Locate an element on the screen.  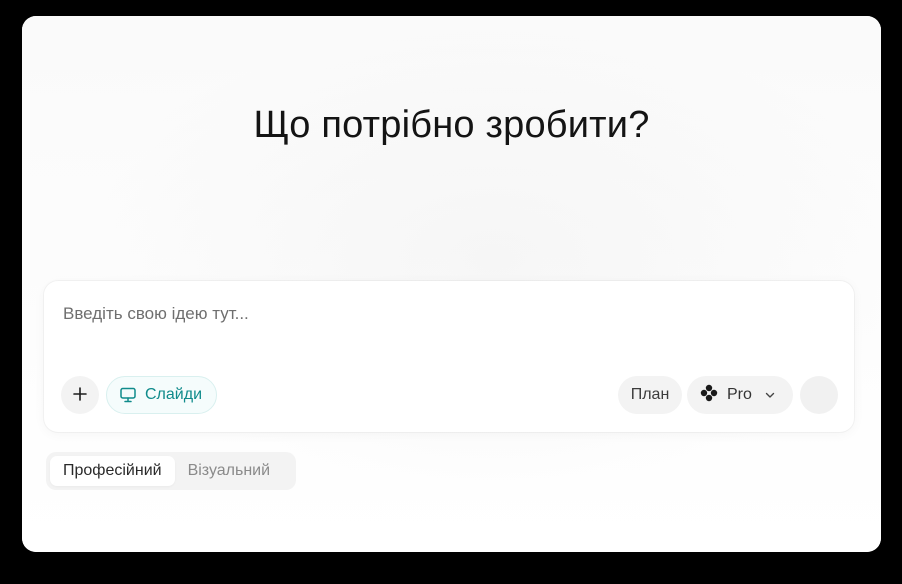
add-button is located at coordinates (80, 395).